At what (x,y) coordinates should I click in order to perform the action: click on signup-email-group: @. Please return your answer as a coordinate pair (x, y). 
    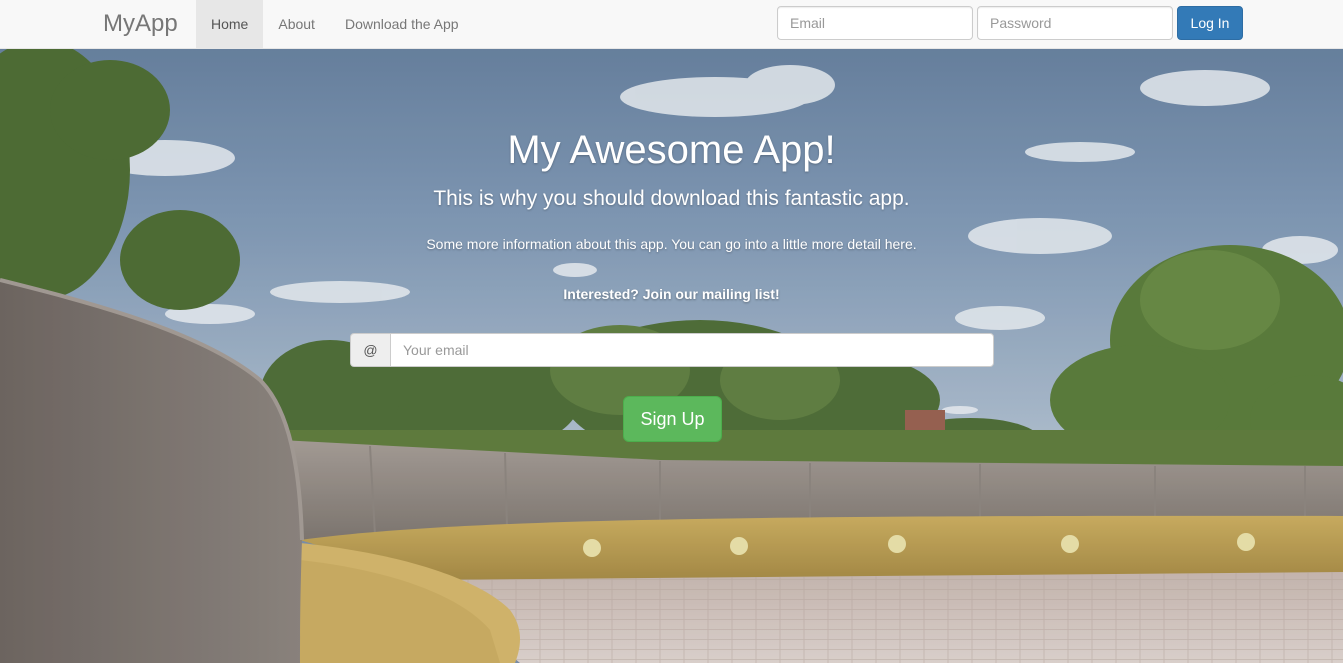
    Looking at the image, I should click on (672, 350).